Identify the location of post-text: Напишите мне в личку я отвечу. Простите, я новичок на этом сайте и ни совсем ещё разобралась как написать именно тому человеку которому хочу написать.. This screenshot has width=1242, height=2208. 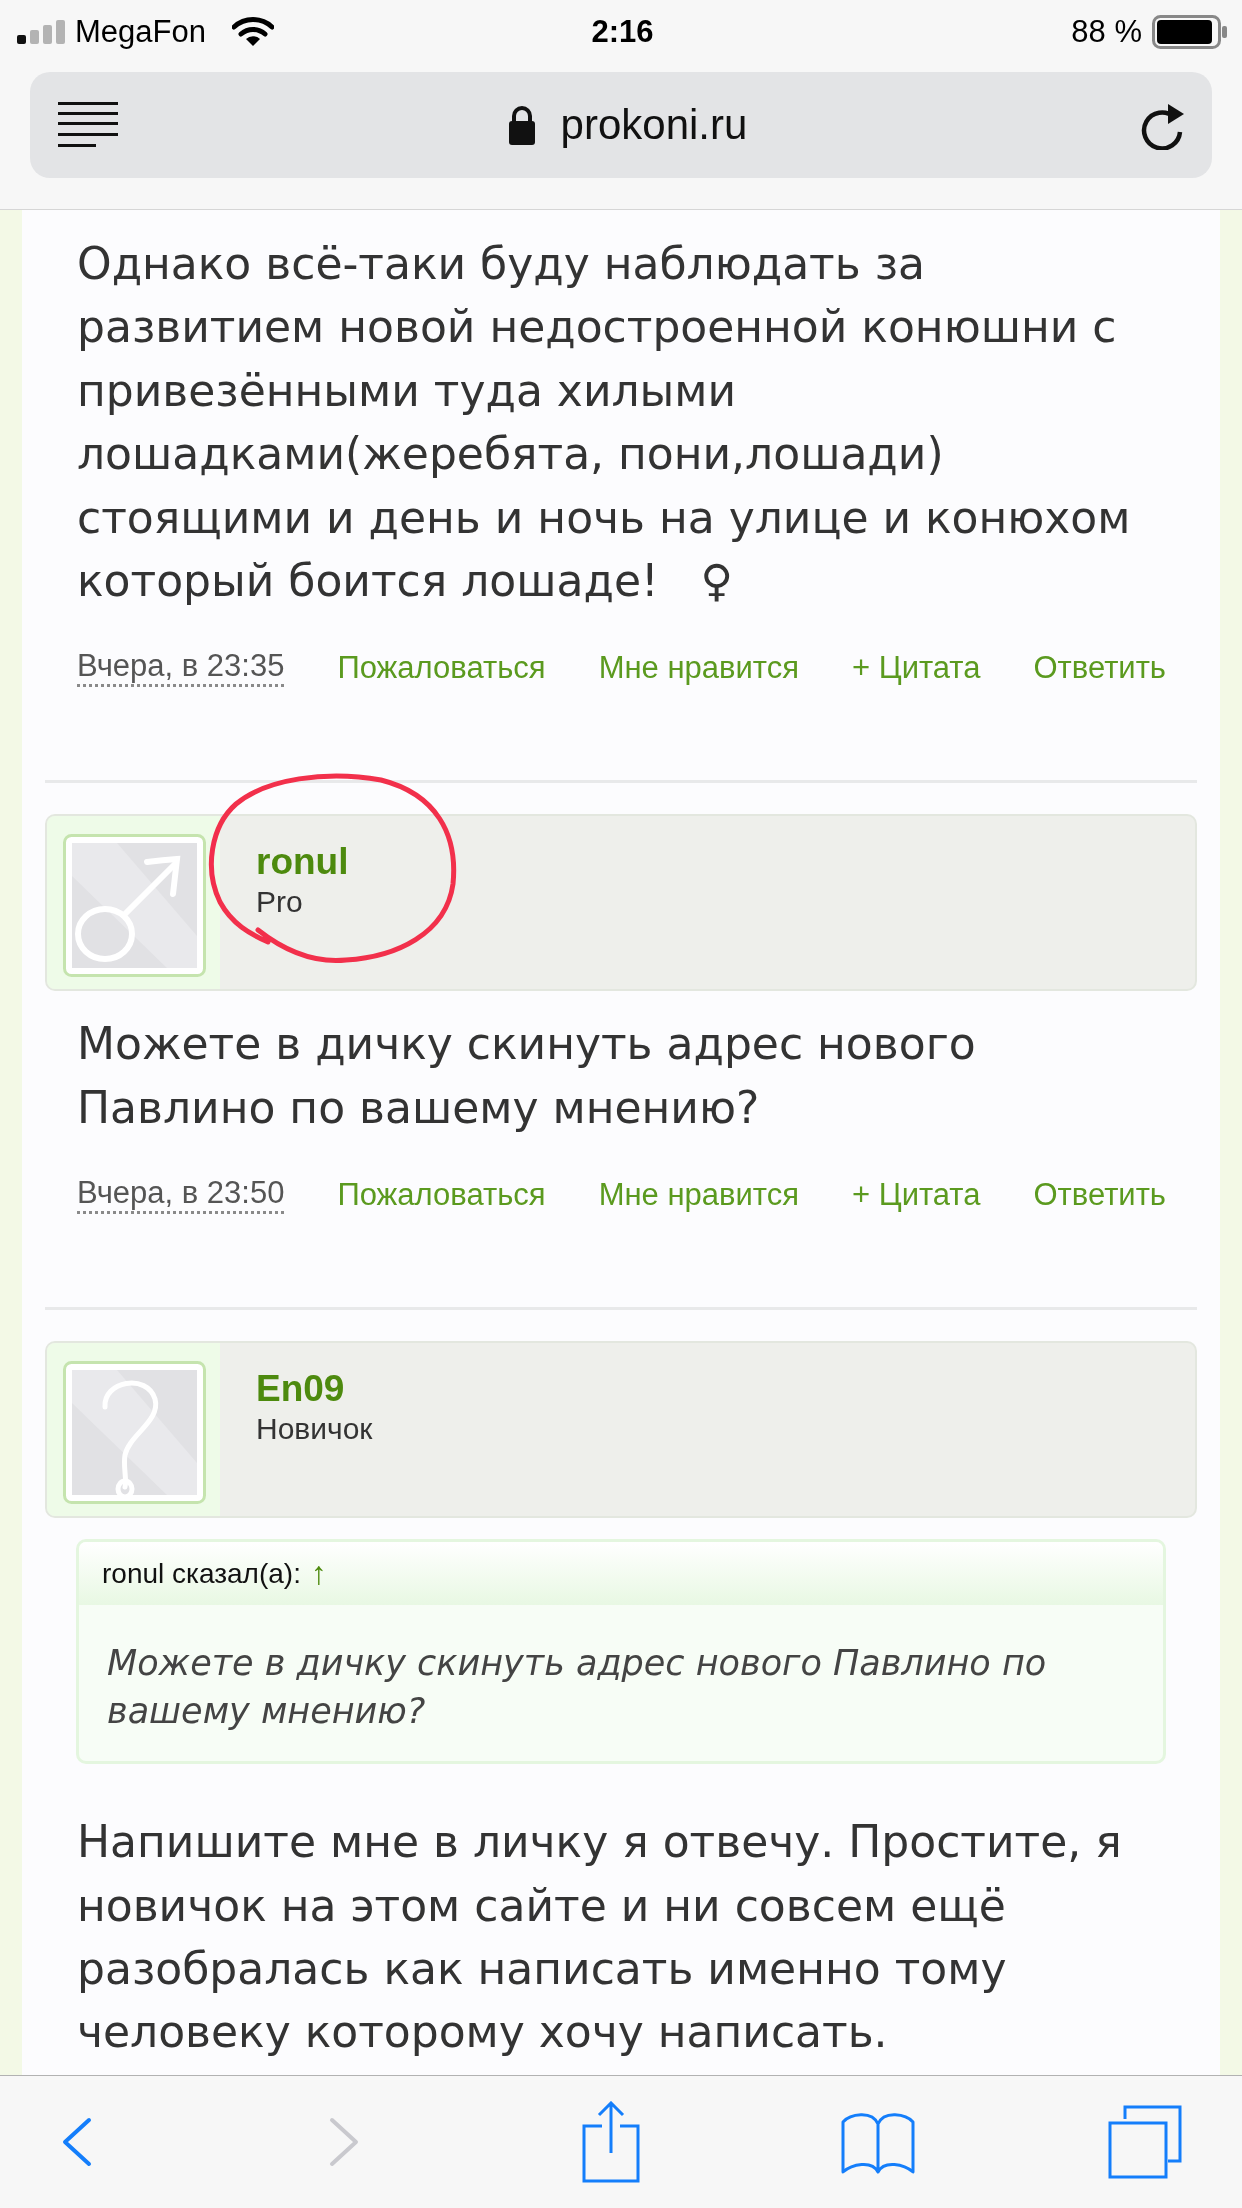
(599, 1937).